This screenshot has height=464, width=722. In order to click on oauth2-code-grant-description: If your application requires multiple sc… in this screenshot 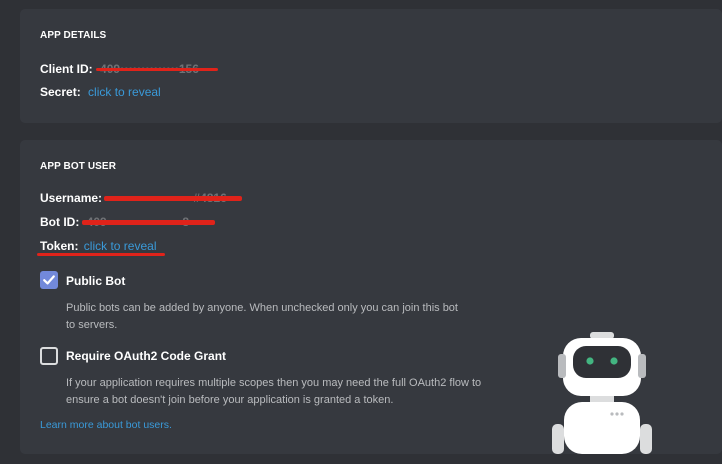, I will do `click(274, 391)`.